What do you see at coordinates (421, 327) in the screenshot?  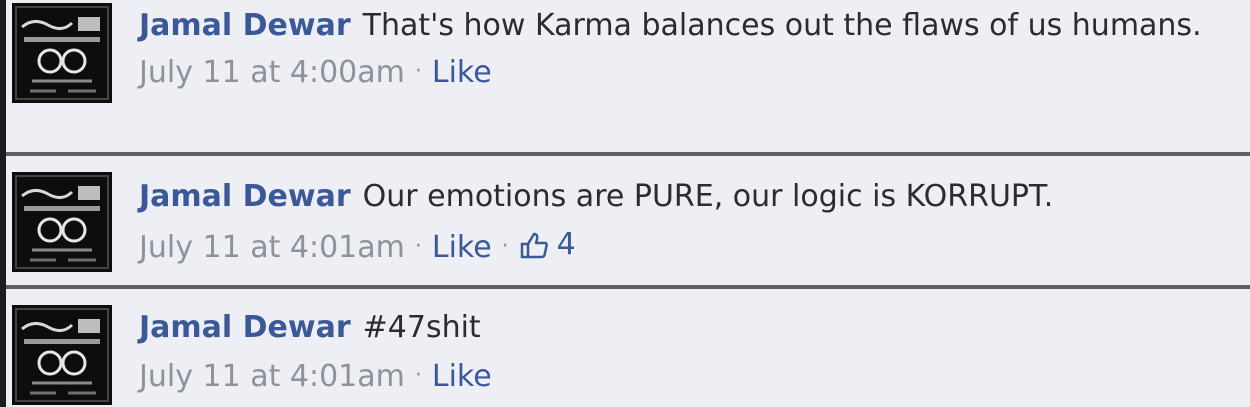 I see `comment-text: #47shit` at bounding box center [421, 327].